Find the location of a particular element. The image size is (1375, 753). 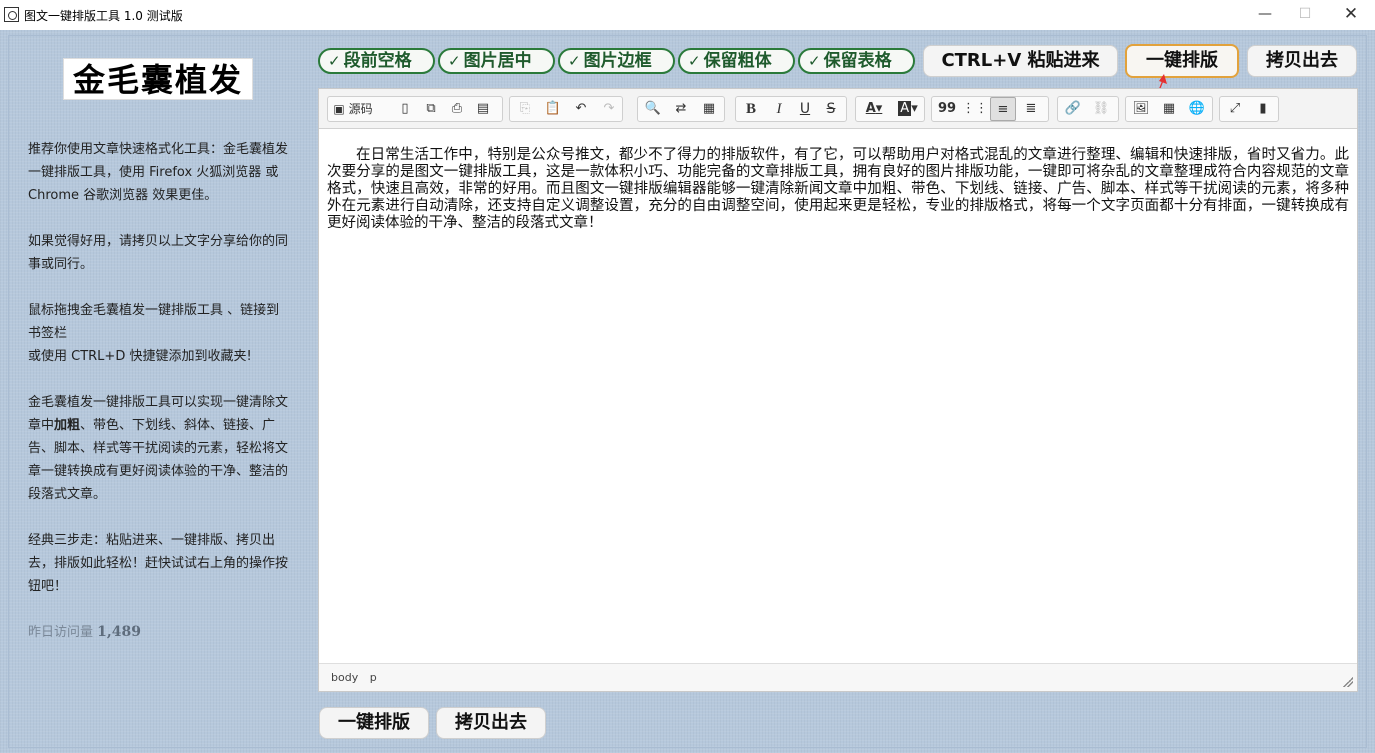

toolbar-group-clipboard: ⎘ 📋 ↶ ↷ is located at coordinates (566, 109).